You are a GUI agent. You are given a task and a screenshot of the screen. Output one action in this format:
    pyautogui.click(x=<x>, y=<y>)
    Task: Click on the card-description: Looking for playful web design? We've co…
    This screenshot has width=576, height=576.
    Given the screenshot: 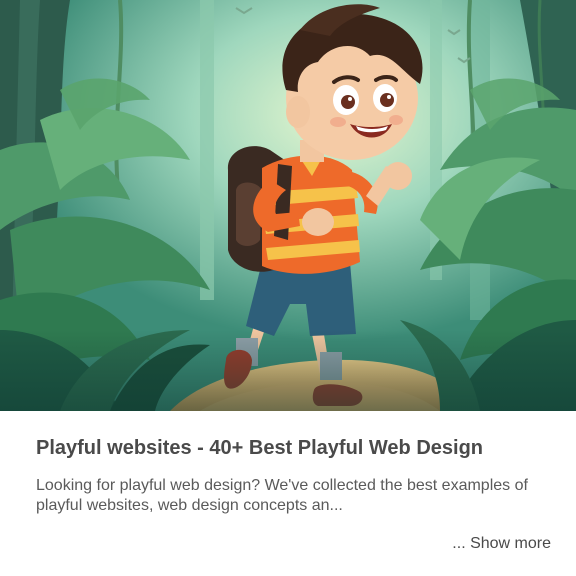 What is the action you would take?
    pyautogui.click(x=282, y=495)
    